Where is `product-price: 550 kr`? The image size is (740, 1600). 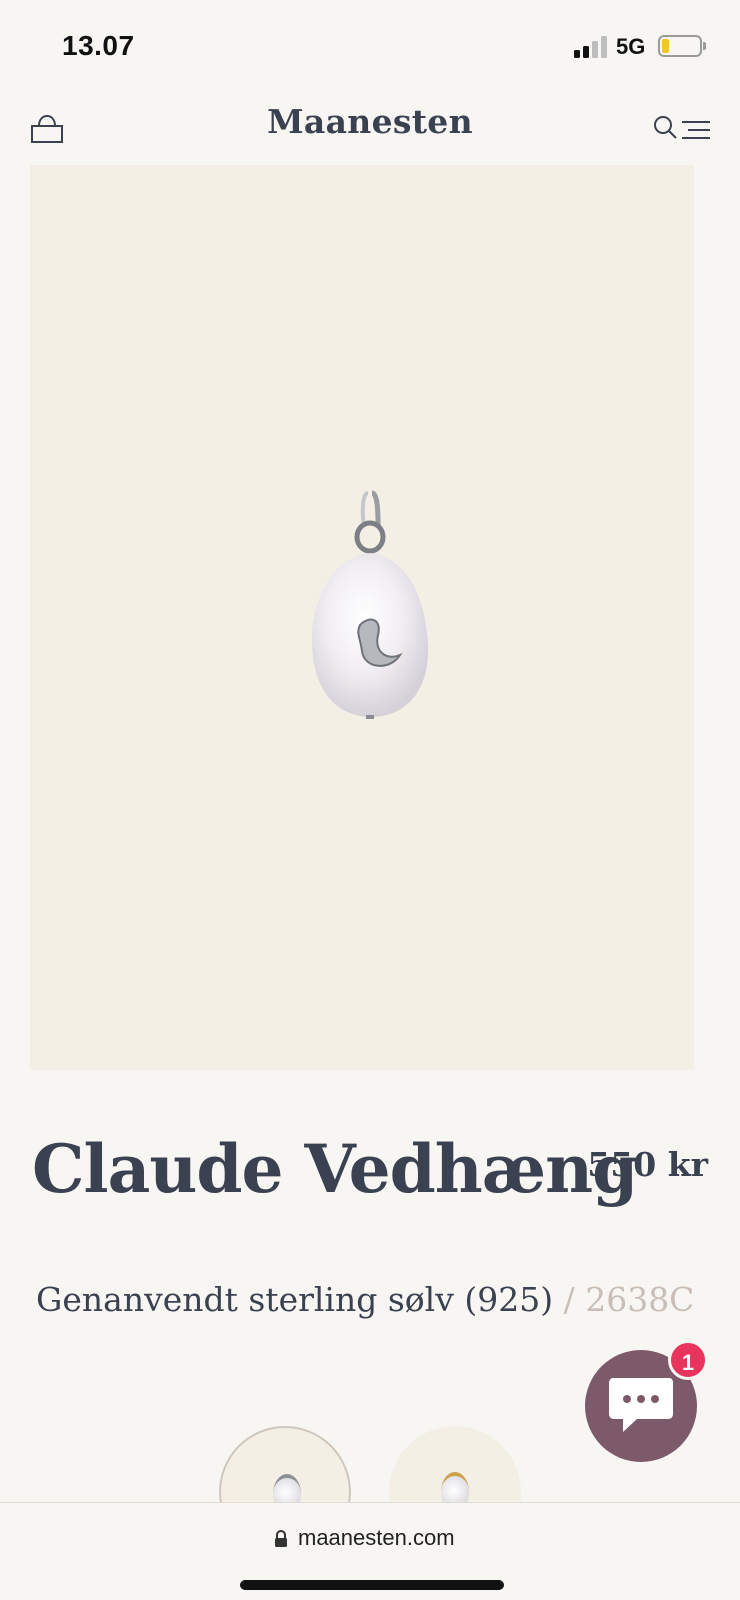
product-price: 550 kr is located at coordinates (647, 1164).